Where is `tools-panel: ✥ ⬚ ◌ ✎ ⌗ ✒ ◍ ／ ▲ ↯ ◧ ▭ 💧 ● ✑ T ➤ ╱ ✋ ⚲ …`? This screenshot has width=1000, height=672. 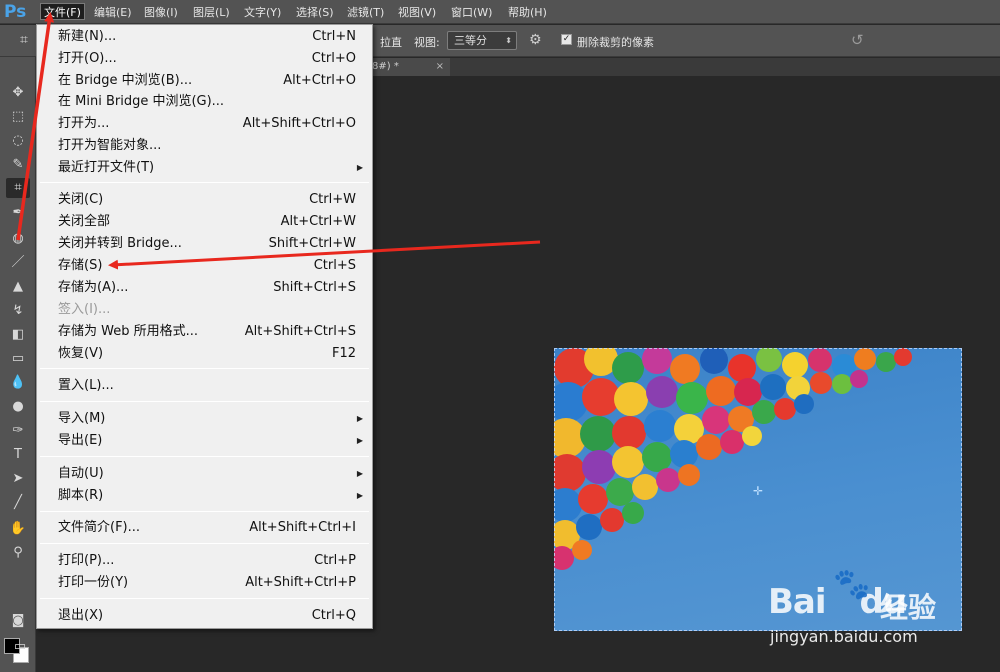 tools-panel: ✥ ⬚ ◌ ✎ ⌗ ✒ ◍ ／ ▲ ↯ ◧ ▭ 💧 ● ✑ T ➤ ╱ ✋ ⚲ … is located at coordinates (18, 364).